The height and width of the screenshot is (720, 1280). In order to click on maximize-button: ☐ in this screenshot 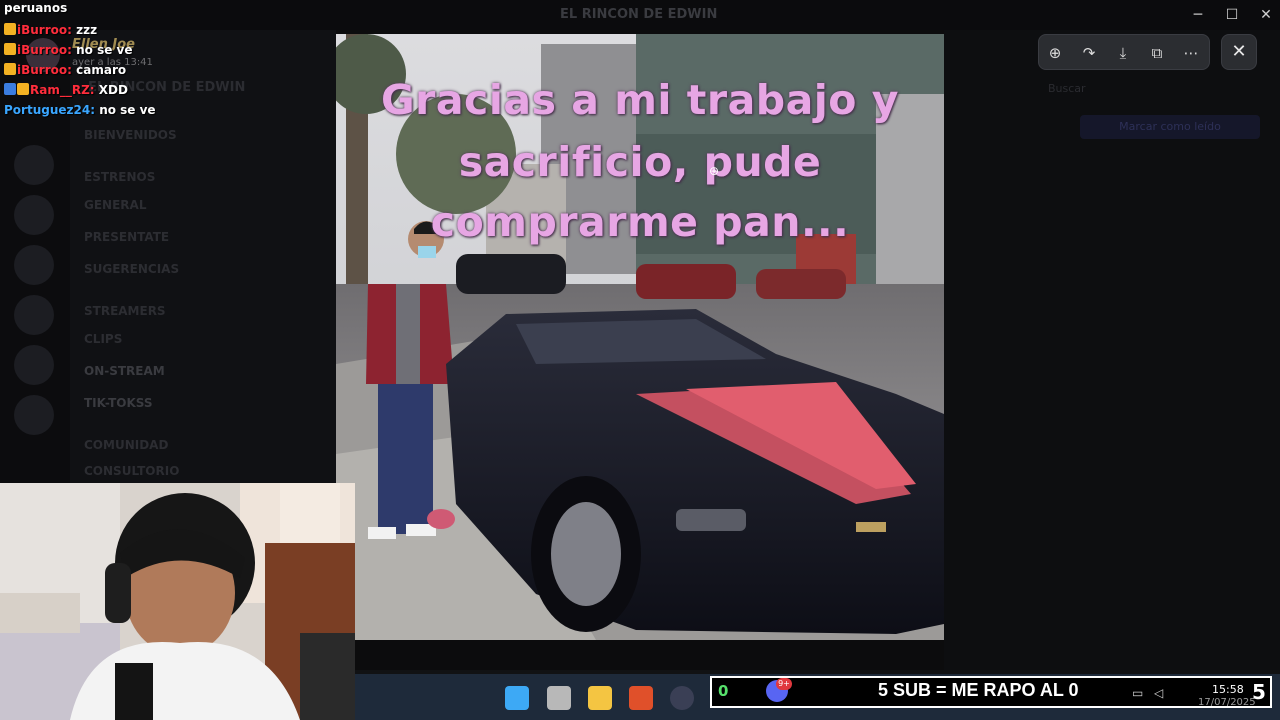, I will do `click(1232, 15)`.